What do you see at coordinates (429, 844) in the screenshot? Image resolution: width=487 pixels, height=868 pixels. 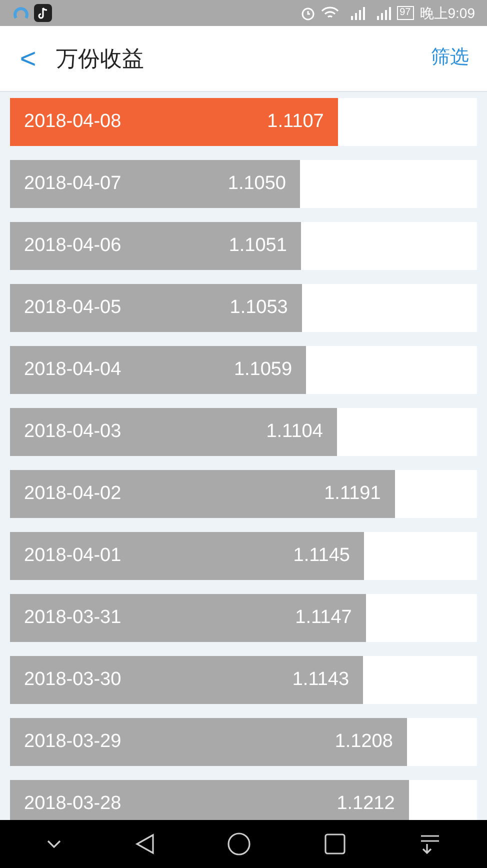 I see `pull-down-icon` at bounding box center [429, 844].